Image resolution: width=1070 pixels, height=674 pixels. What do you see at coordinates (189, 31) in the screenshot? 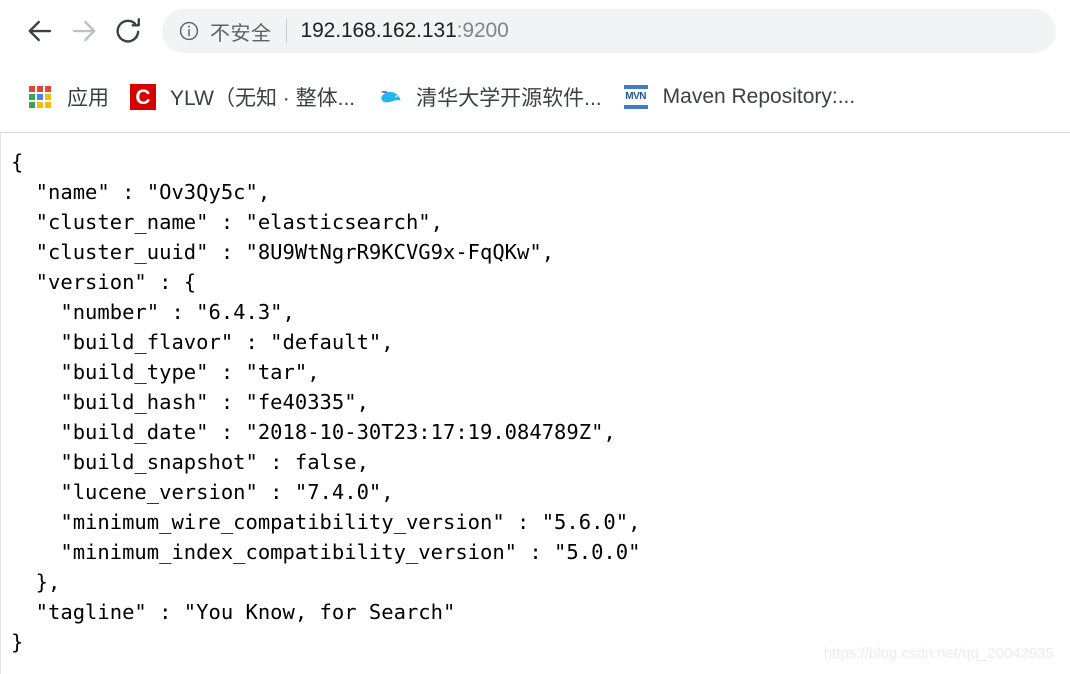
I see `info-circle-icon` at bounding box center [189, 31].